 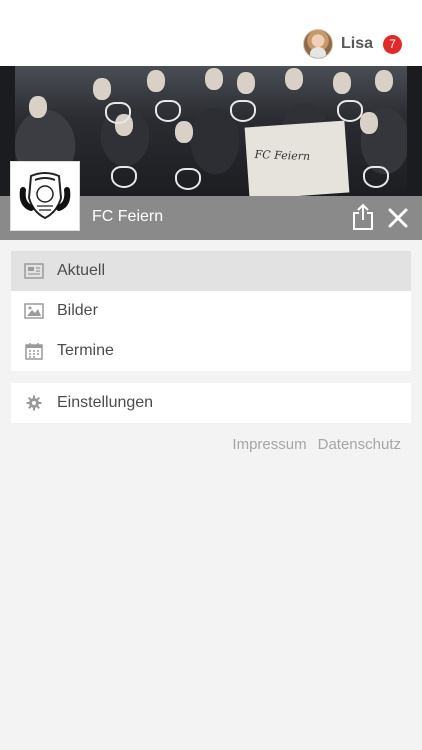 I want to click on calendar-icon, so click(x=34, y=351).